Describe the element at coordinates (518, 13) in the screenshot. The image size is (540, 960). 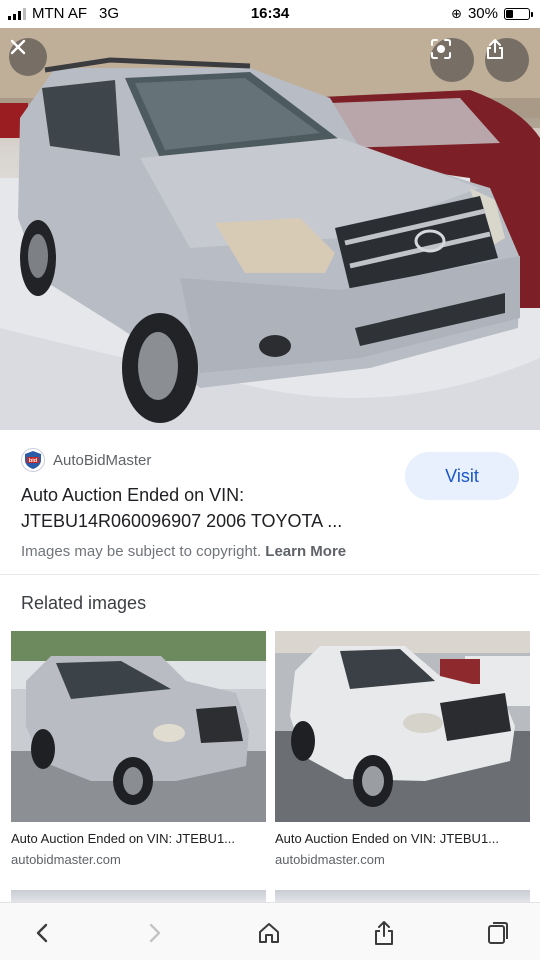
I see `battery-icon` at that location.